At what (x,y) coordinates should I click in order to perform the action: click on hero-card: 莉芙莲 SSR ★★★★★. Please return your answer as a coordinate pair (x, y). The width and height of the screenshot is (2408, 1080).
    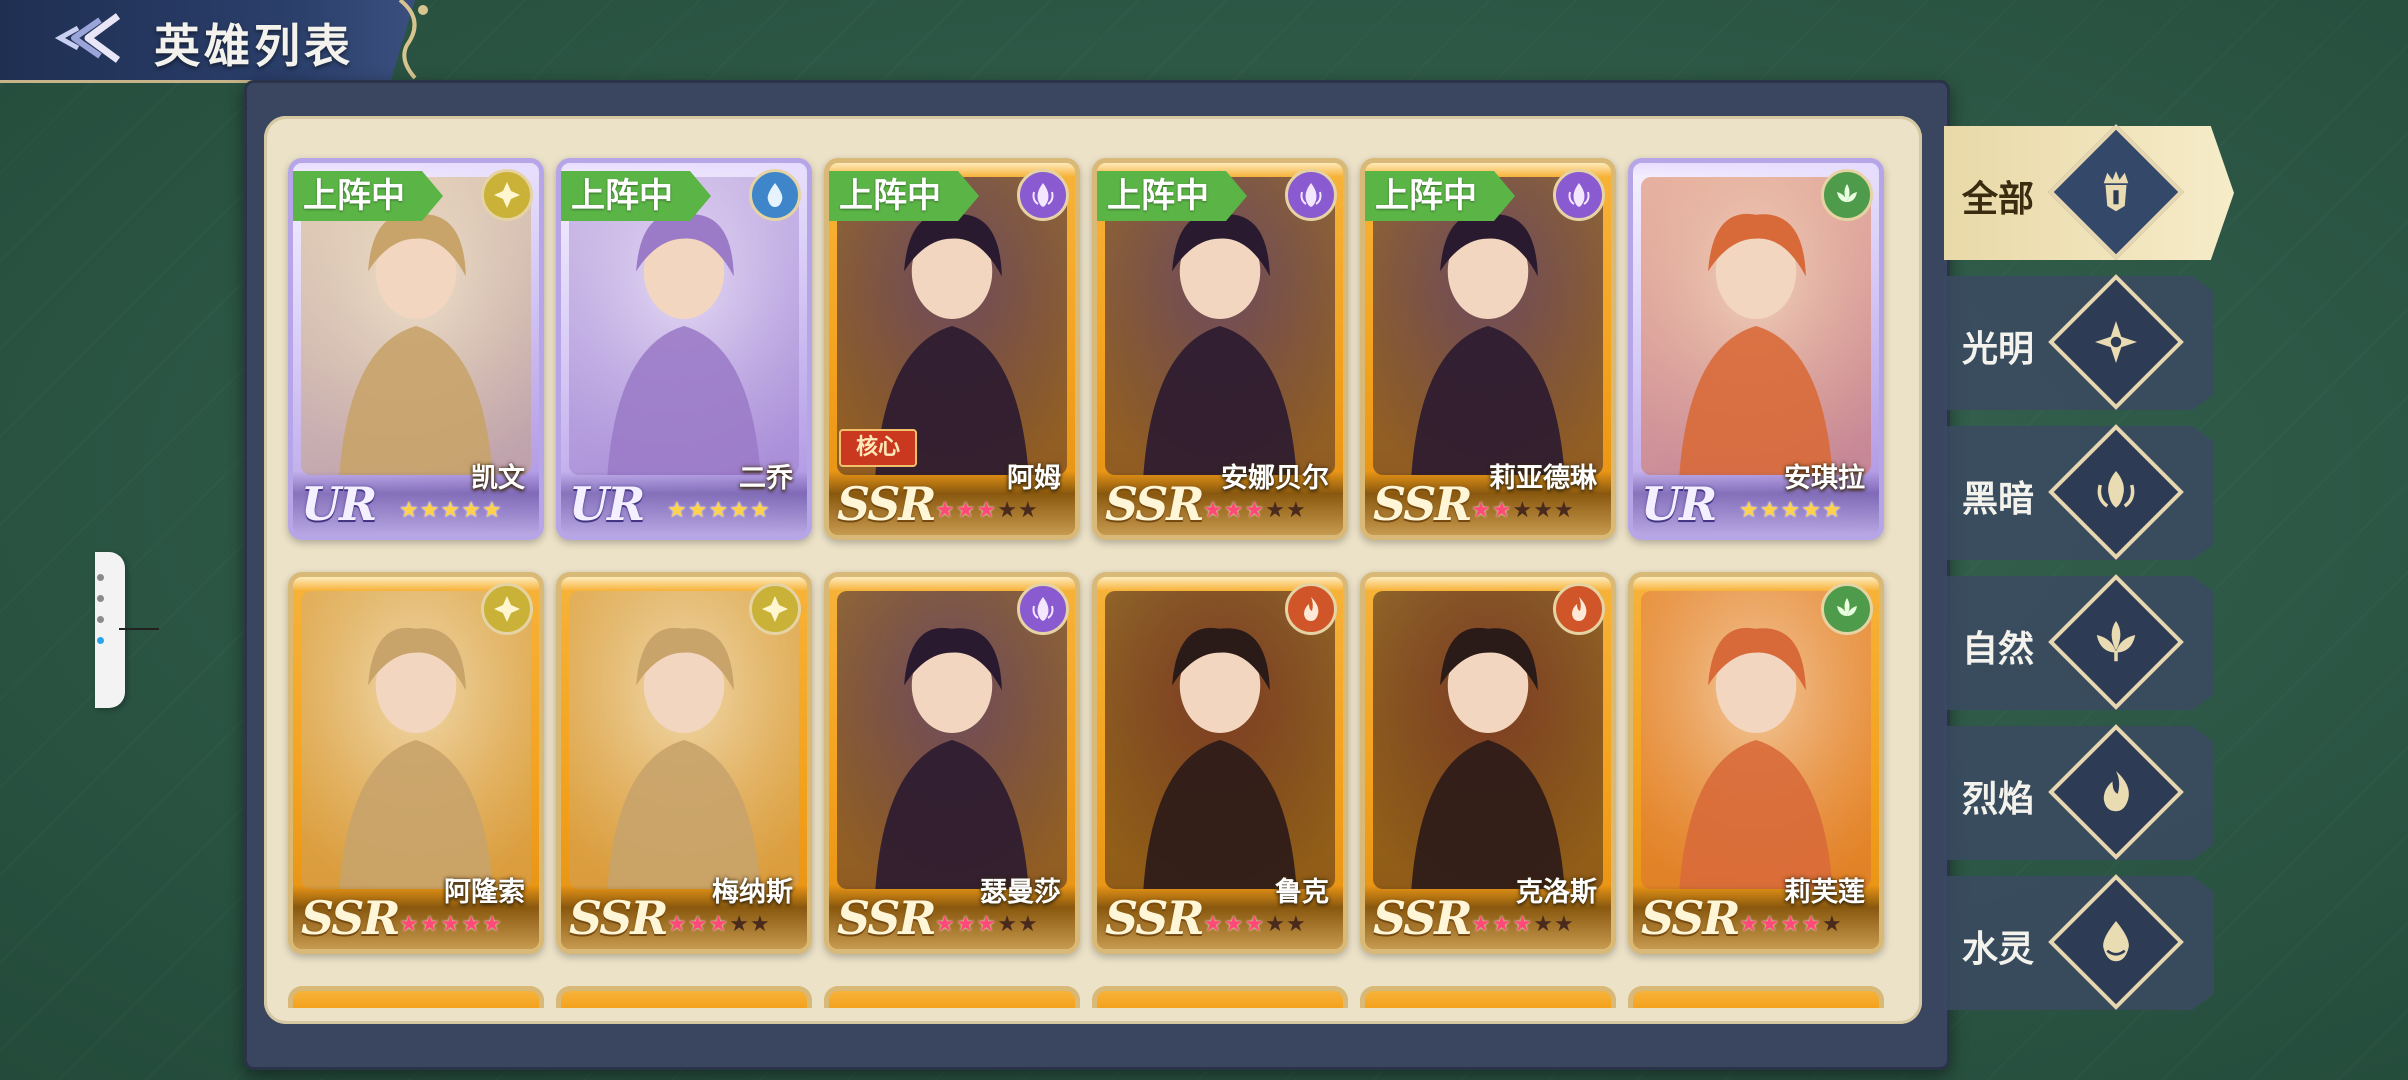
    Looking at the image, I should click on (1756, 763).